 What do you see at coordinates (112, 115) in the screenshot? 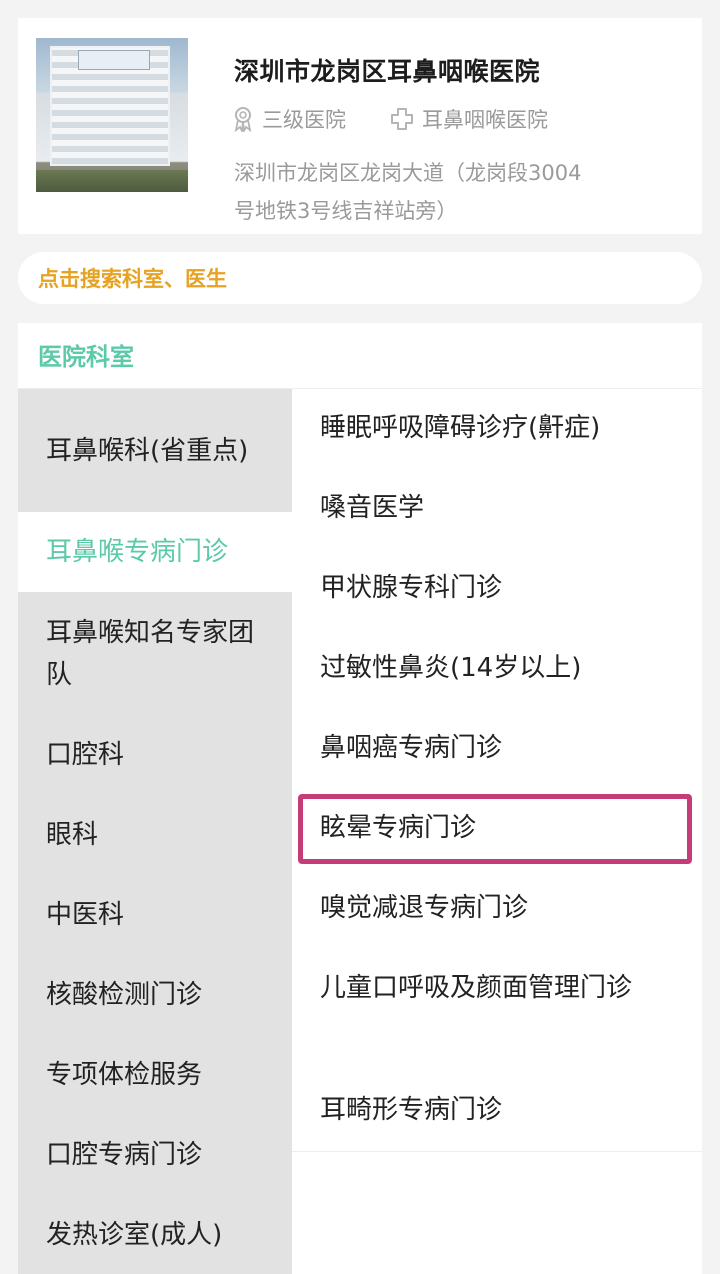
I see `hospital-photo` at bounding box center [112, 115].